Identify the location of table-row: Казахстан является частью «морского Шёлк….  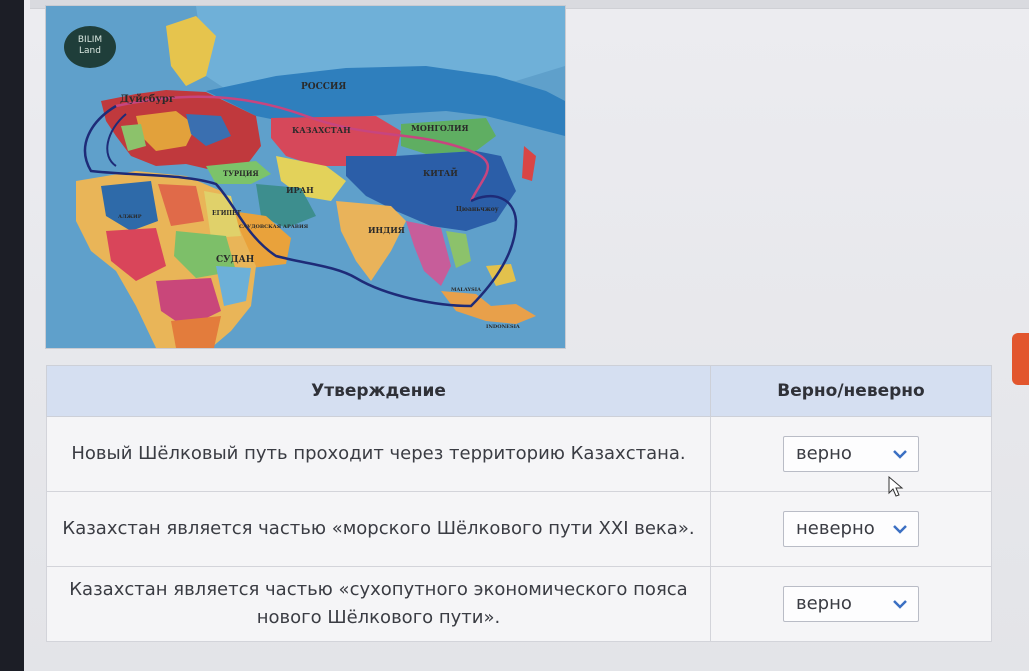
(519, 529).